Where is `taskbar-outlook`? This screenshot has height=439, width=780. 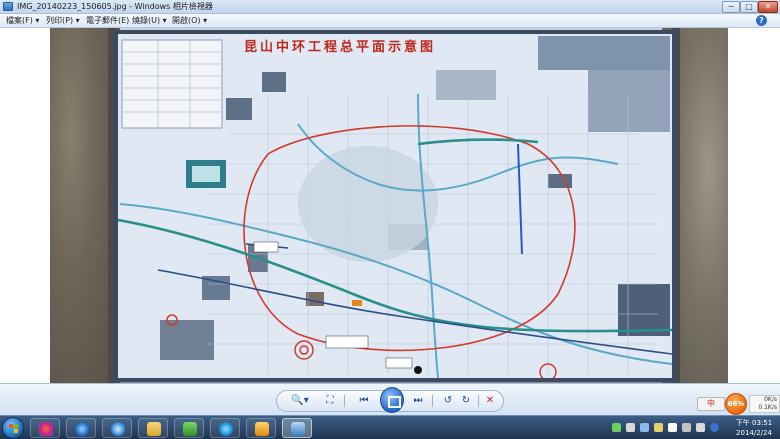 taskbar-outlook is located at coordinates (261, 428).